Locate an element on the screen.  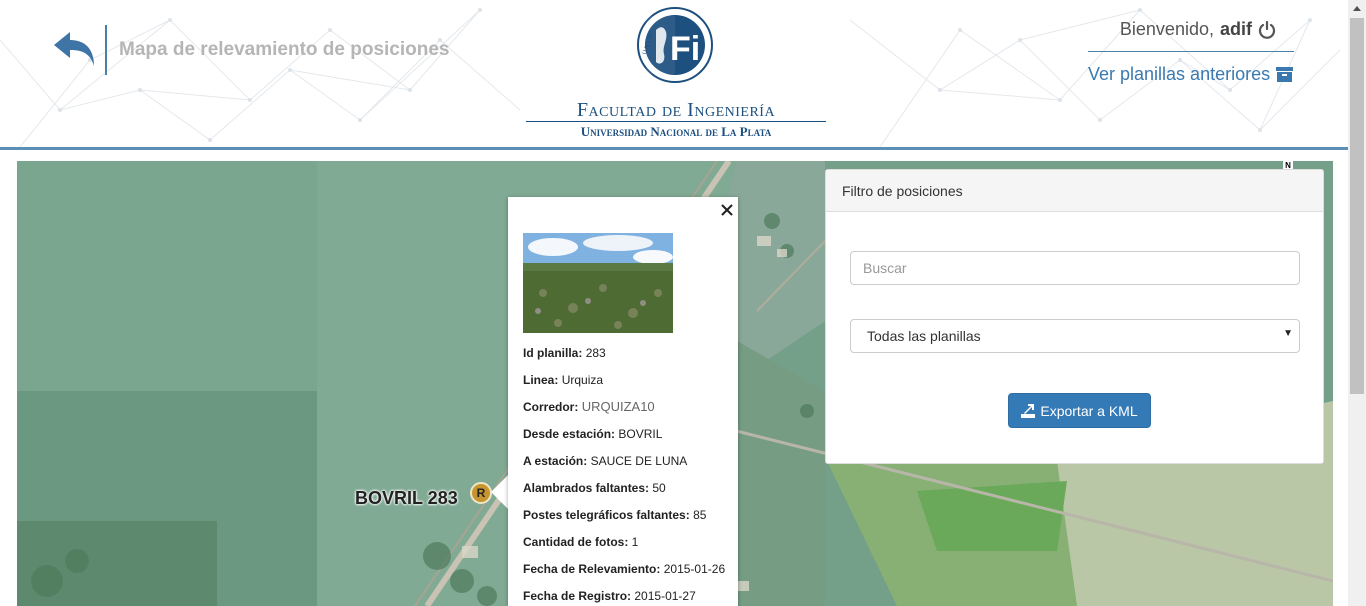
archive-icon is located at coordinates (1285, 74).